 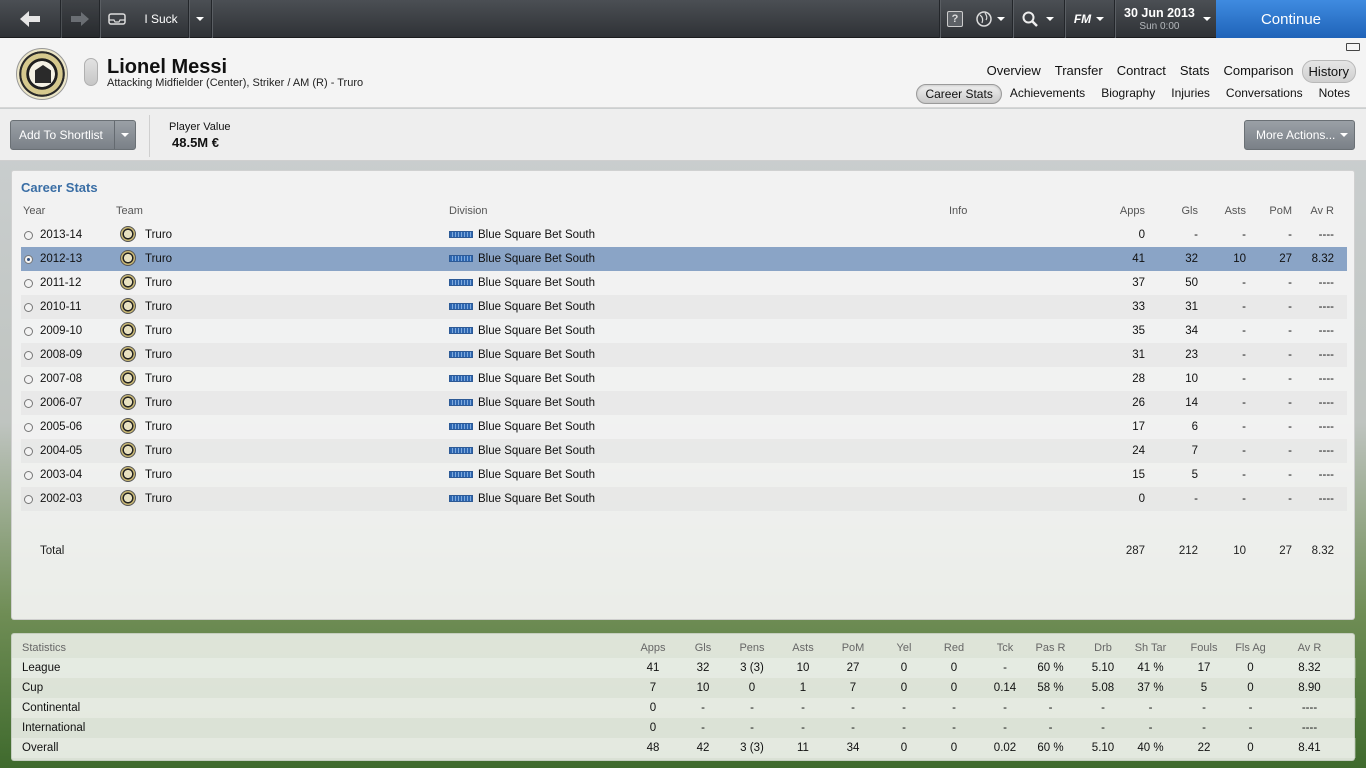 I want to click on stat-col-header: Av R, so click(x=1309, y=648).